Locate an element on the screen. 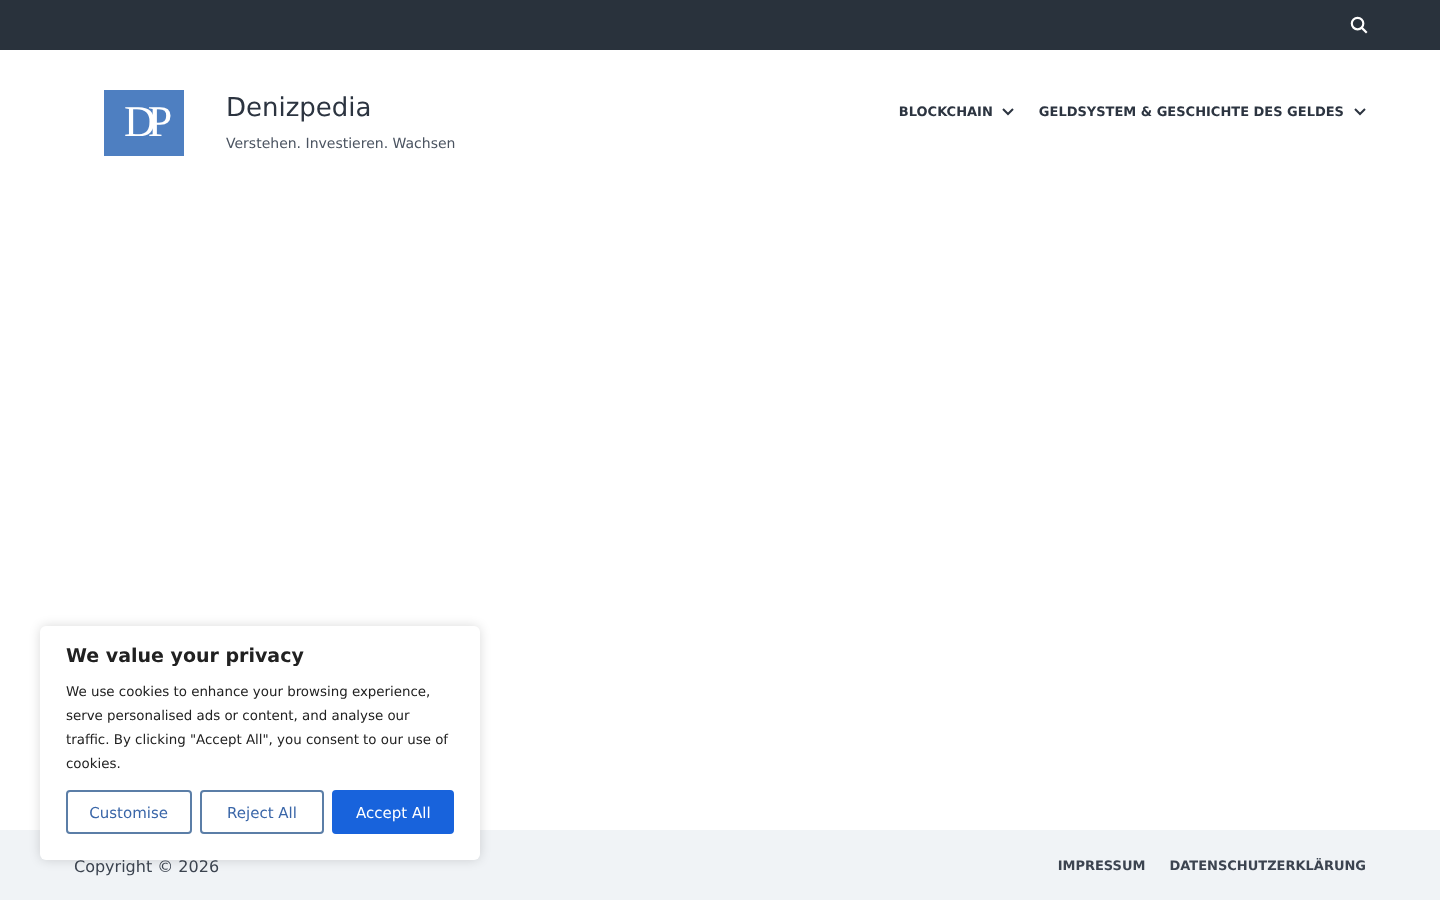 Image resolution: width=1440 pixels, height=900 pixels. site-title: Denizpedia is located at coordinates (341, 108).